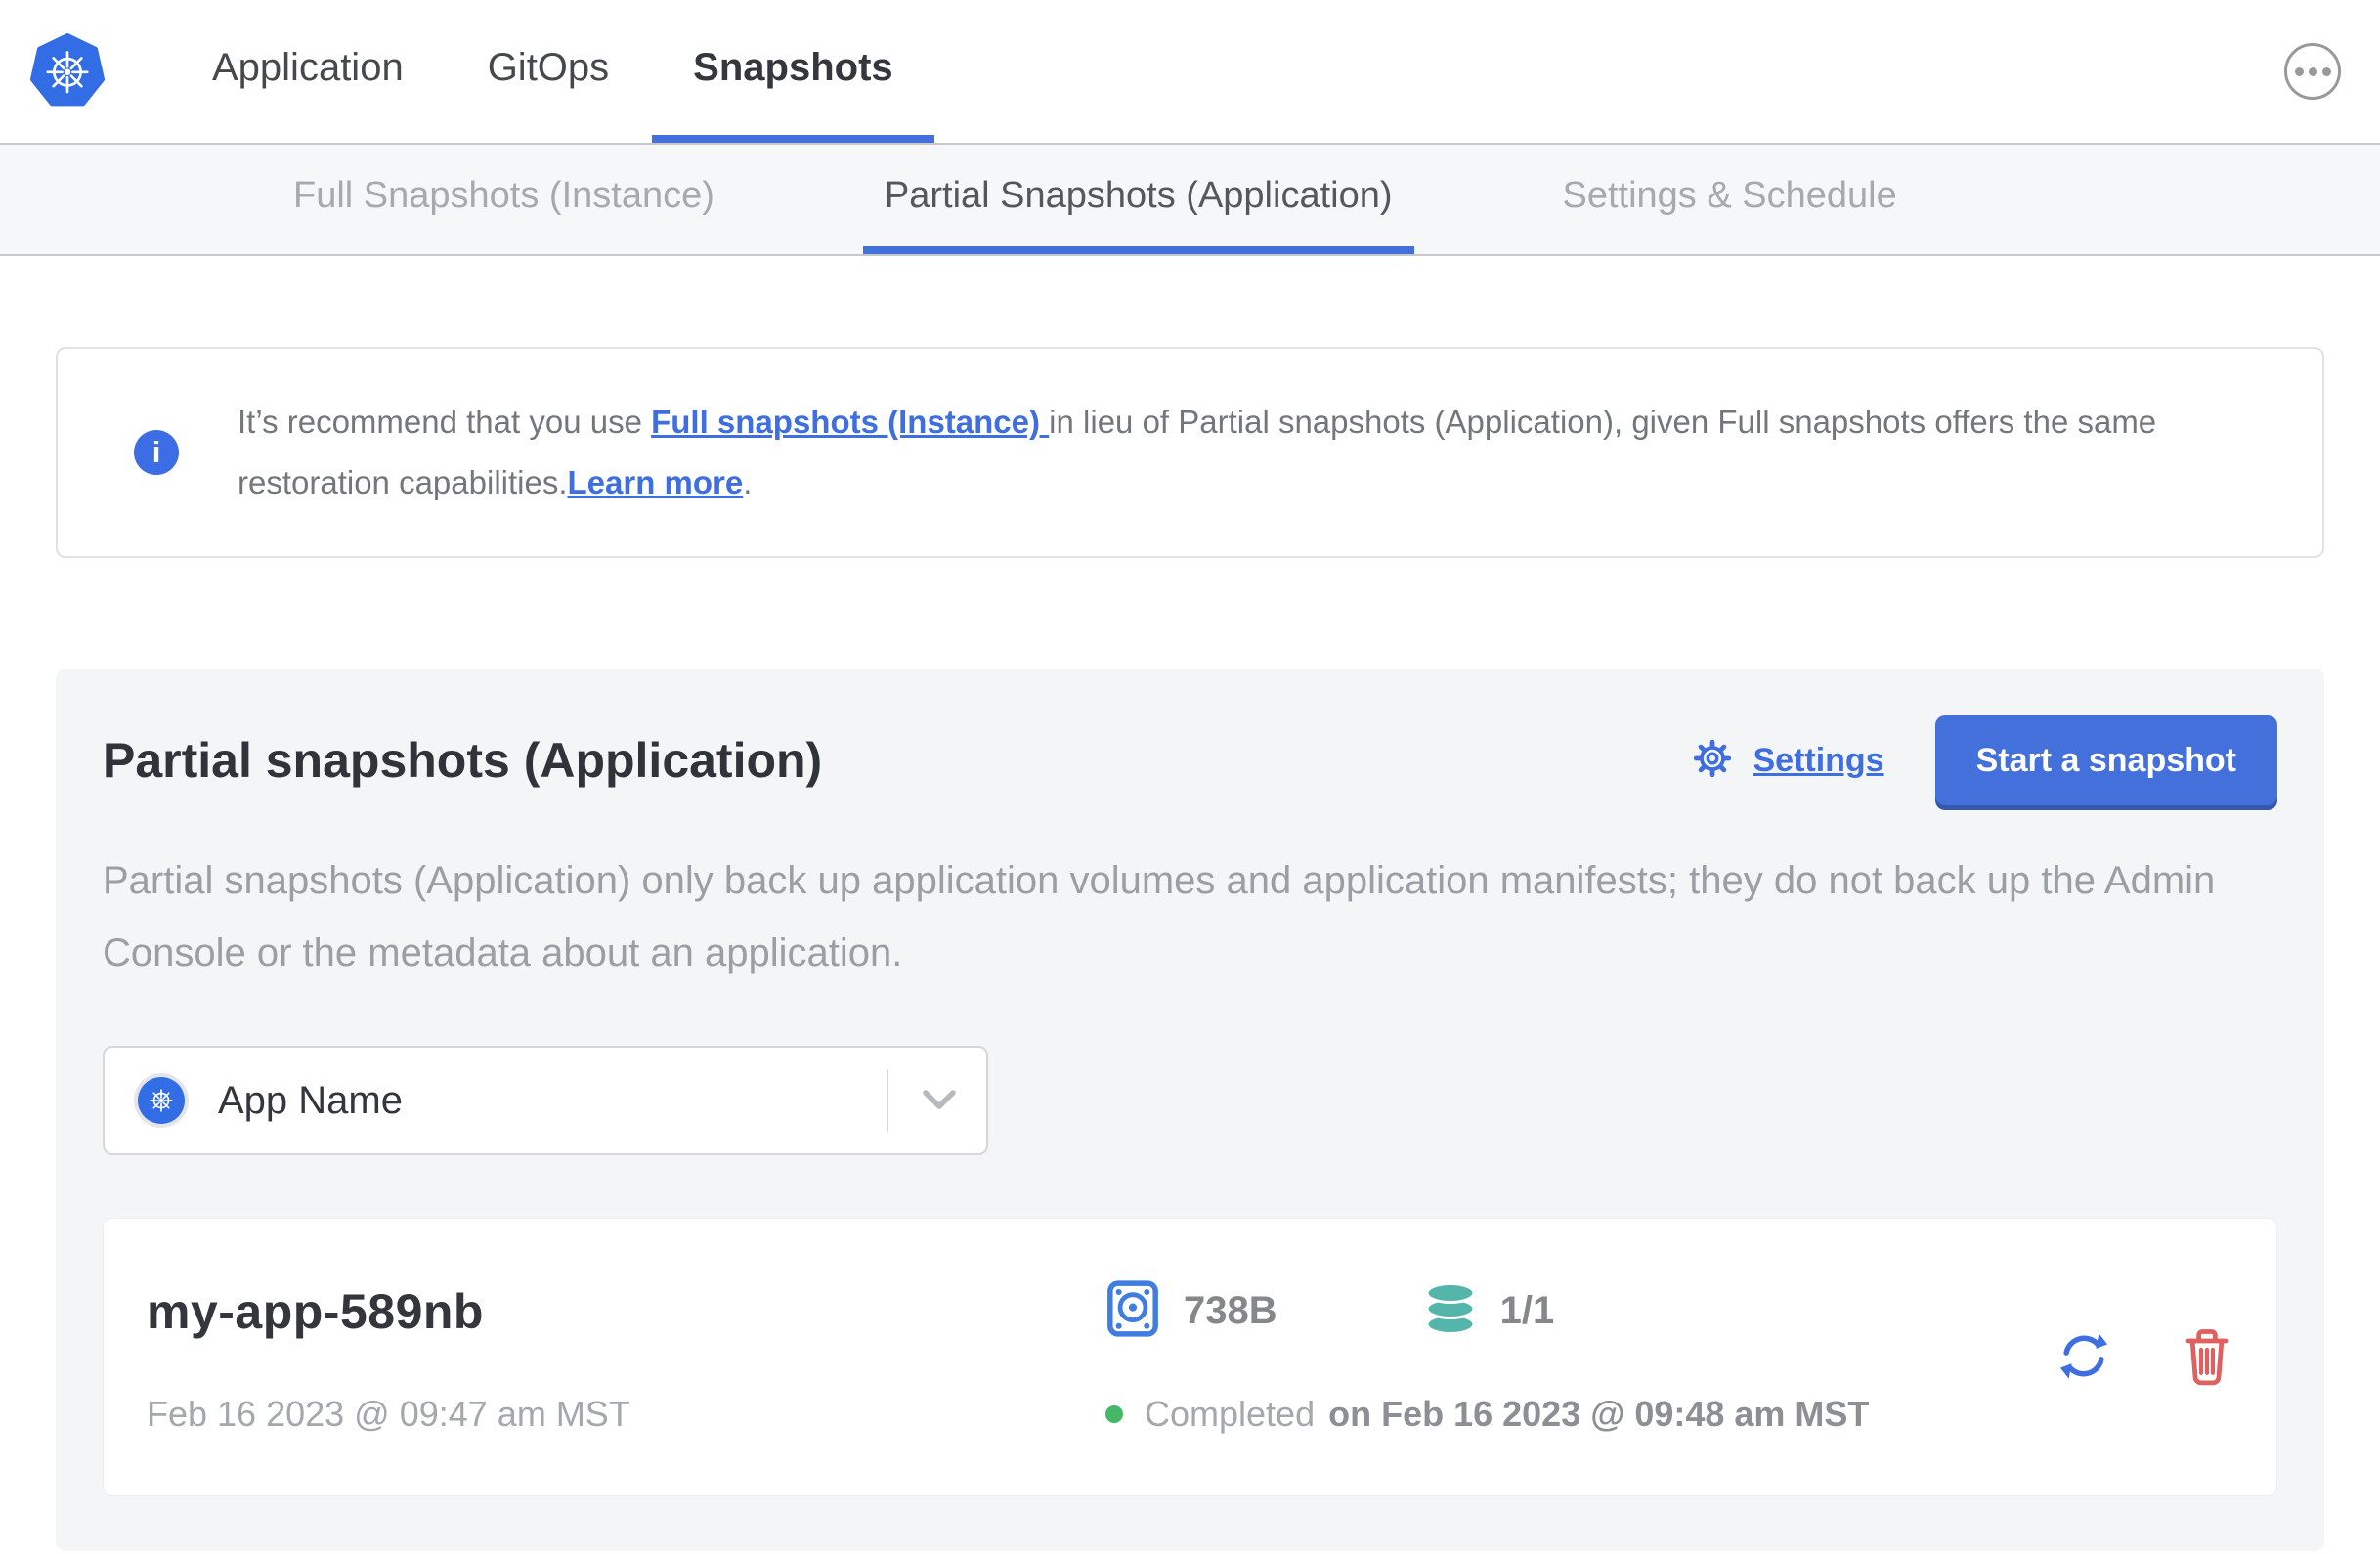 Image resolution: width=2380 pixels, height=1554 pixels. What do you see at coordinates (656, 482) in the screenshot?
I see `learn-more-link: Learn more` at bounding box center [656, 482].